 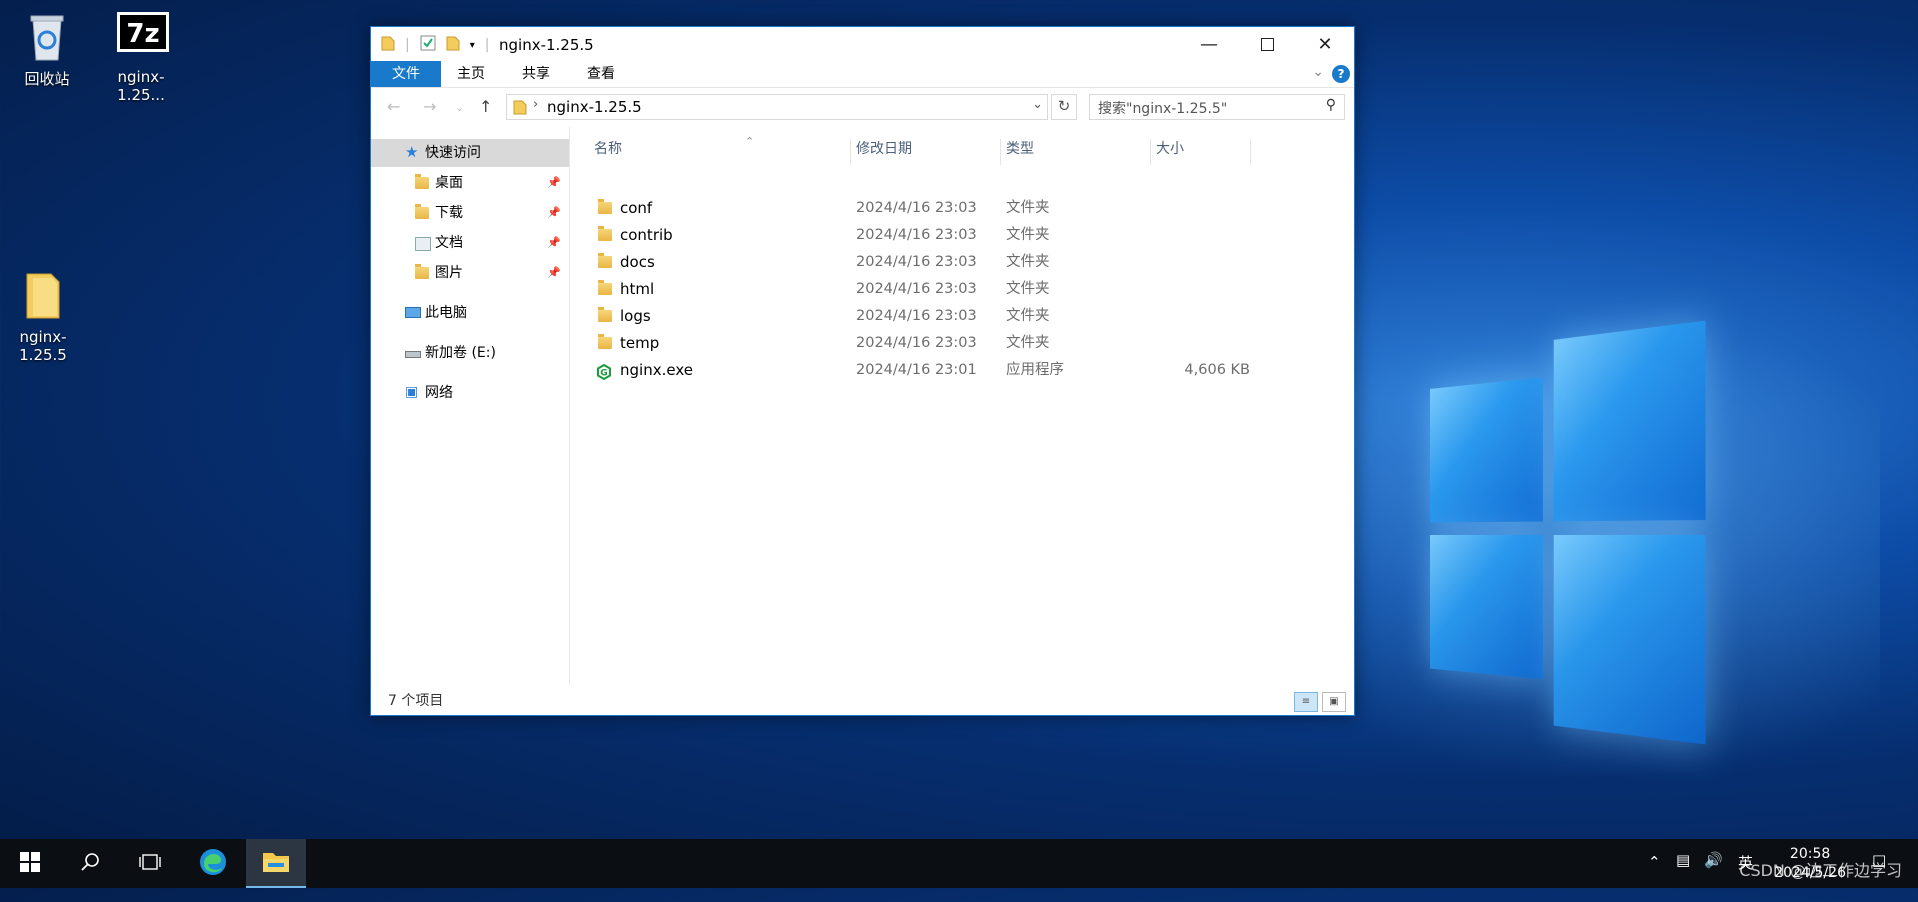 What do you see at coordinates (777, 107) in the screenshot?
I see `address-bar: › nginx-1.25.5 ⌄` at bounding box center [777, 107].